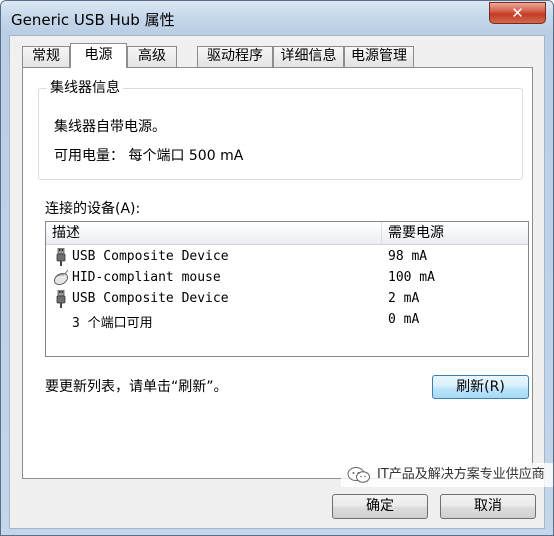 The image size is (554, 536). I want to click on tab-power: 电源, so click(98, 55).